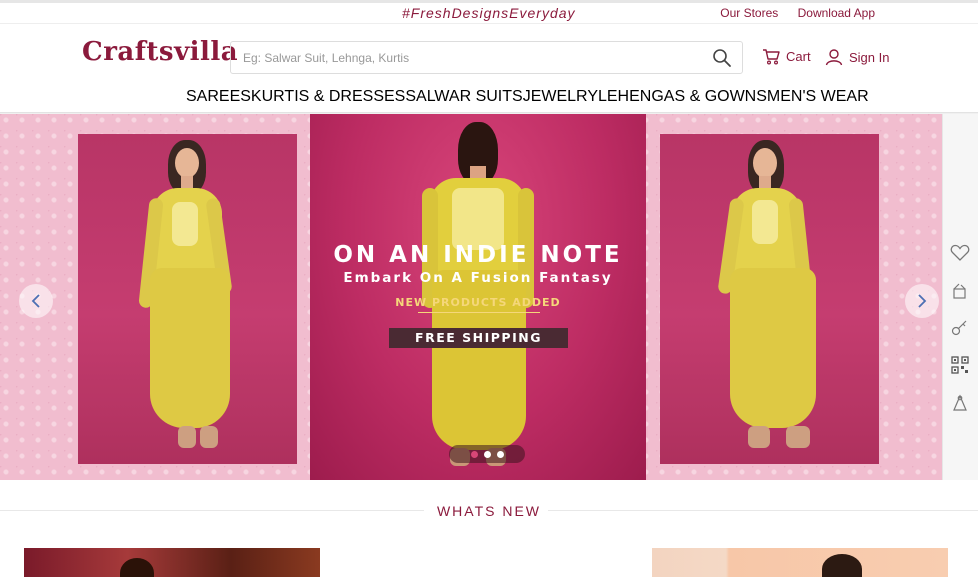  I want to click on key-icon, so click(959, 328).